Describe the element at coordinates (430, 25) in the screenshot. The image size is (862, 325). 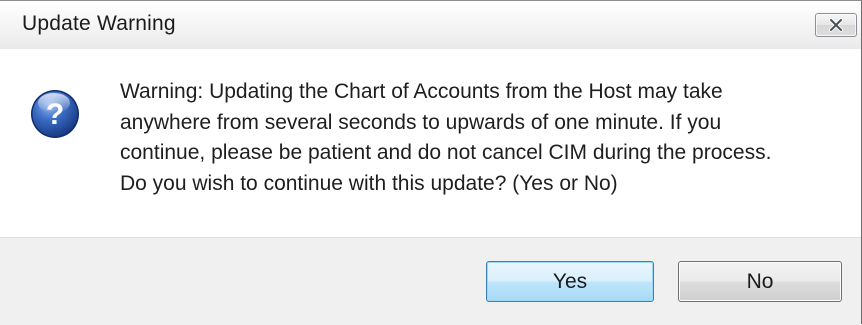
I see `title-bar: Update Warning` at that location.